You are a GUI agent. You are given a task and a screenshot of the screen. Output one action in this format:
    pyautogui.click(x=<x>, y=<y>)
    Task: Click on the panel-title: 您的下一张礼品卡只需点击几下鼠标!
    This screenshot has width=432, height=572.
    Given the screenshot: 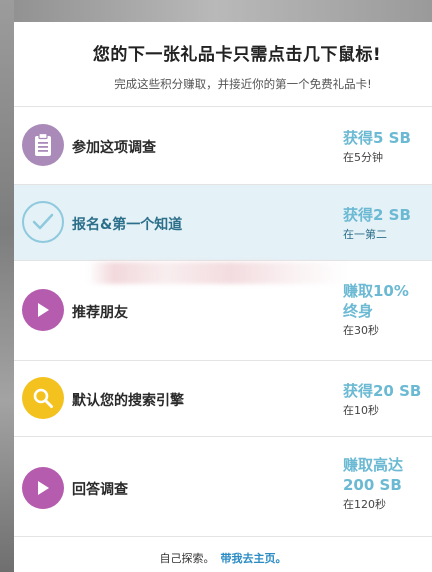 What is the action you would take?
    pyautogui.click(x=237, y=55)
    